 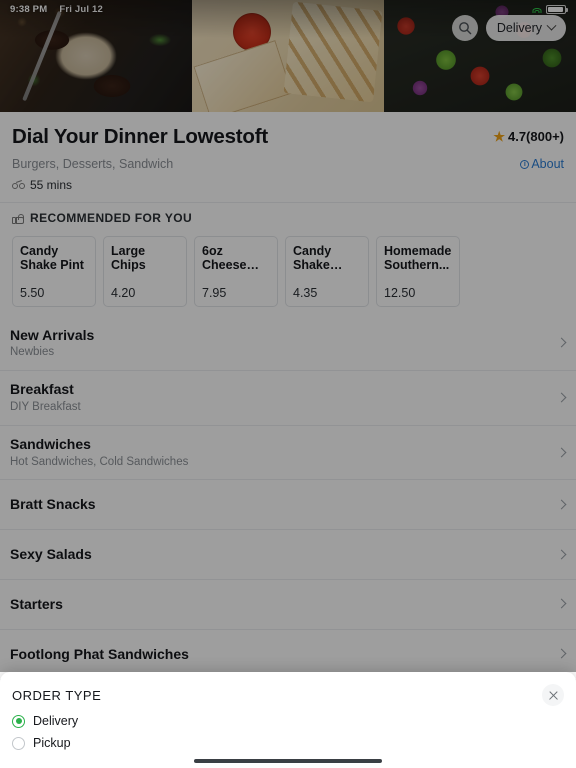 I want to click on menu-category-title: Starters, so click(x=36, y=603).